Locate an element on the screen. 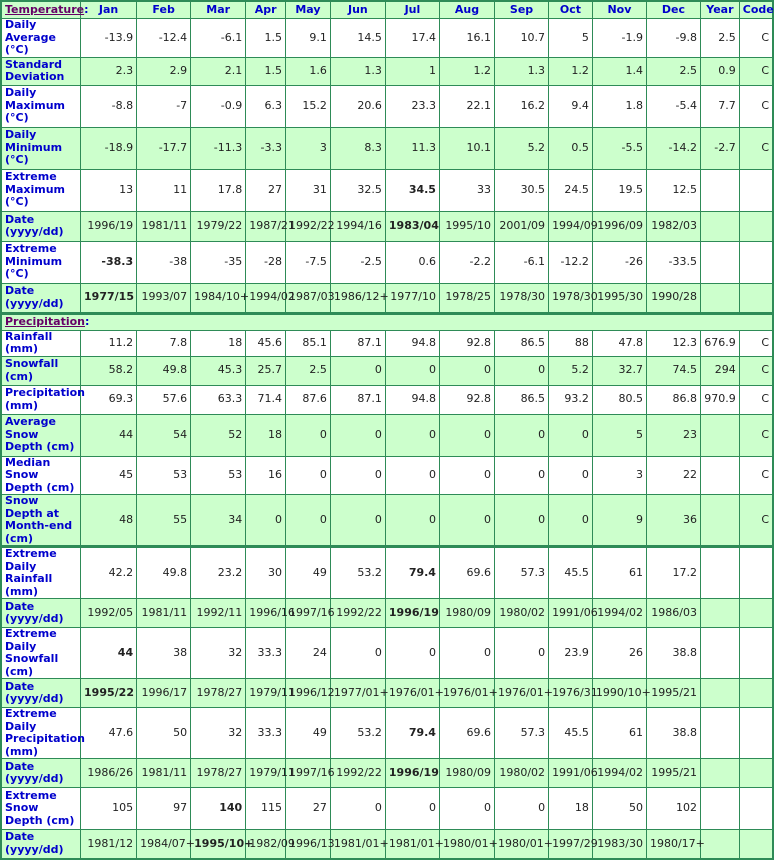 This screenshot has width=774, height=860. value-cell: 45 is located at coordinates (109, 475).